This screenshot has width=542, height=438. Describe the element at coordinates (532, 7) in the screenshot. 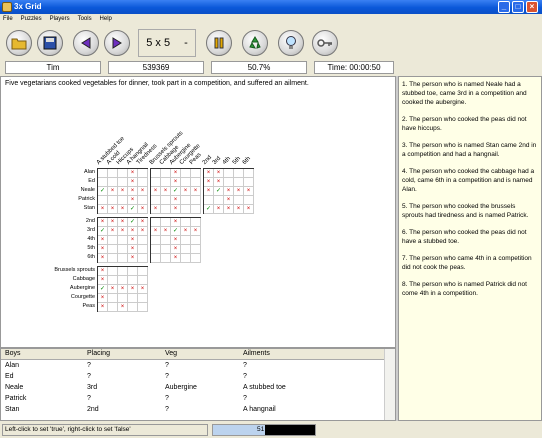

I see `close-button: ×` at that location.